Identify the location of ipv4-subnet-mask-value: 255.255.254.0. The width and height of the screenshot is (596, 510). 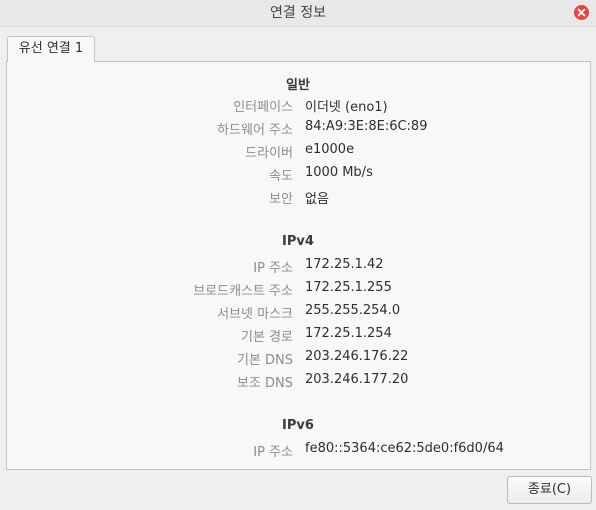
(353, 310).